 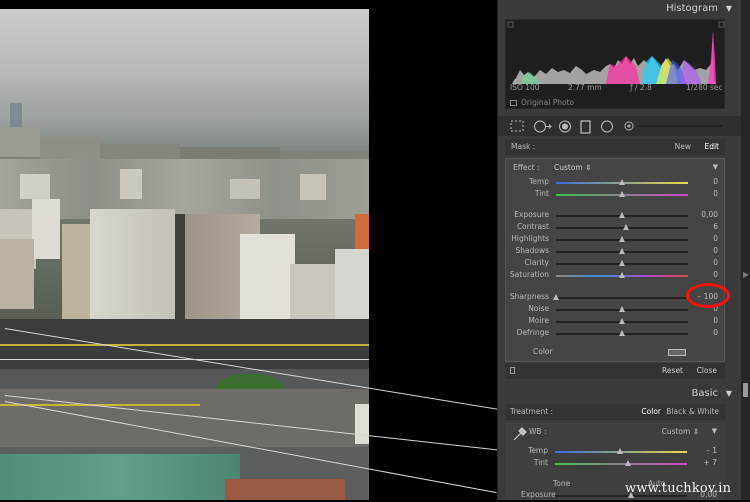 What do you see at coordinates (531, 214) in the screenshot?
I see `slider-label: Exposure` at bounding box center [531, 214].